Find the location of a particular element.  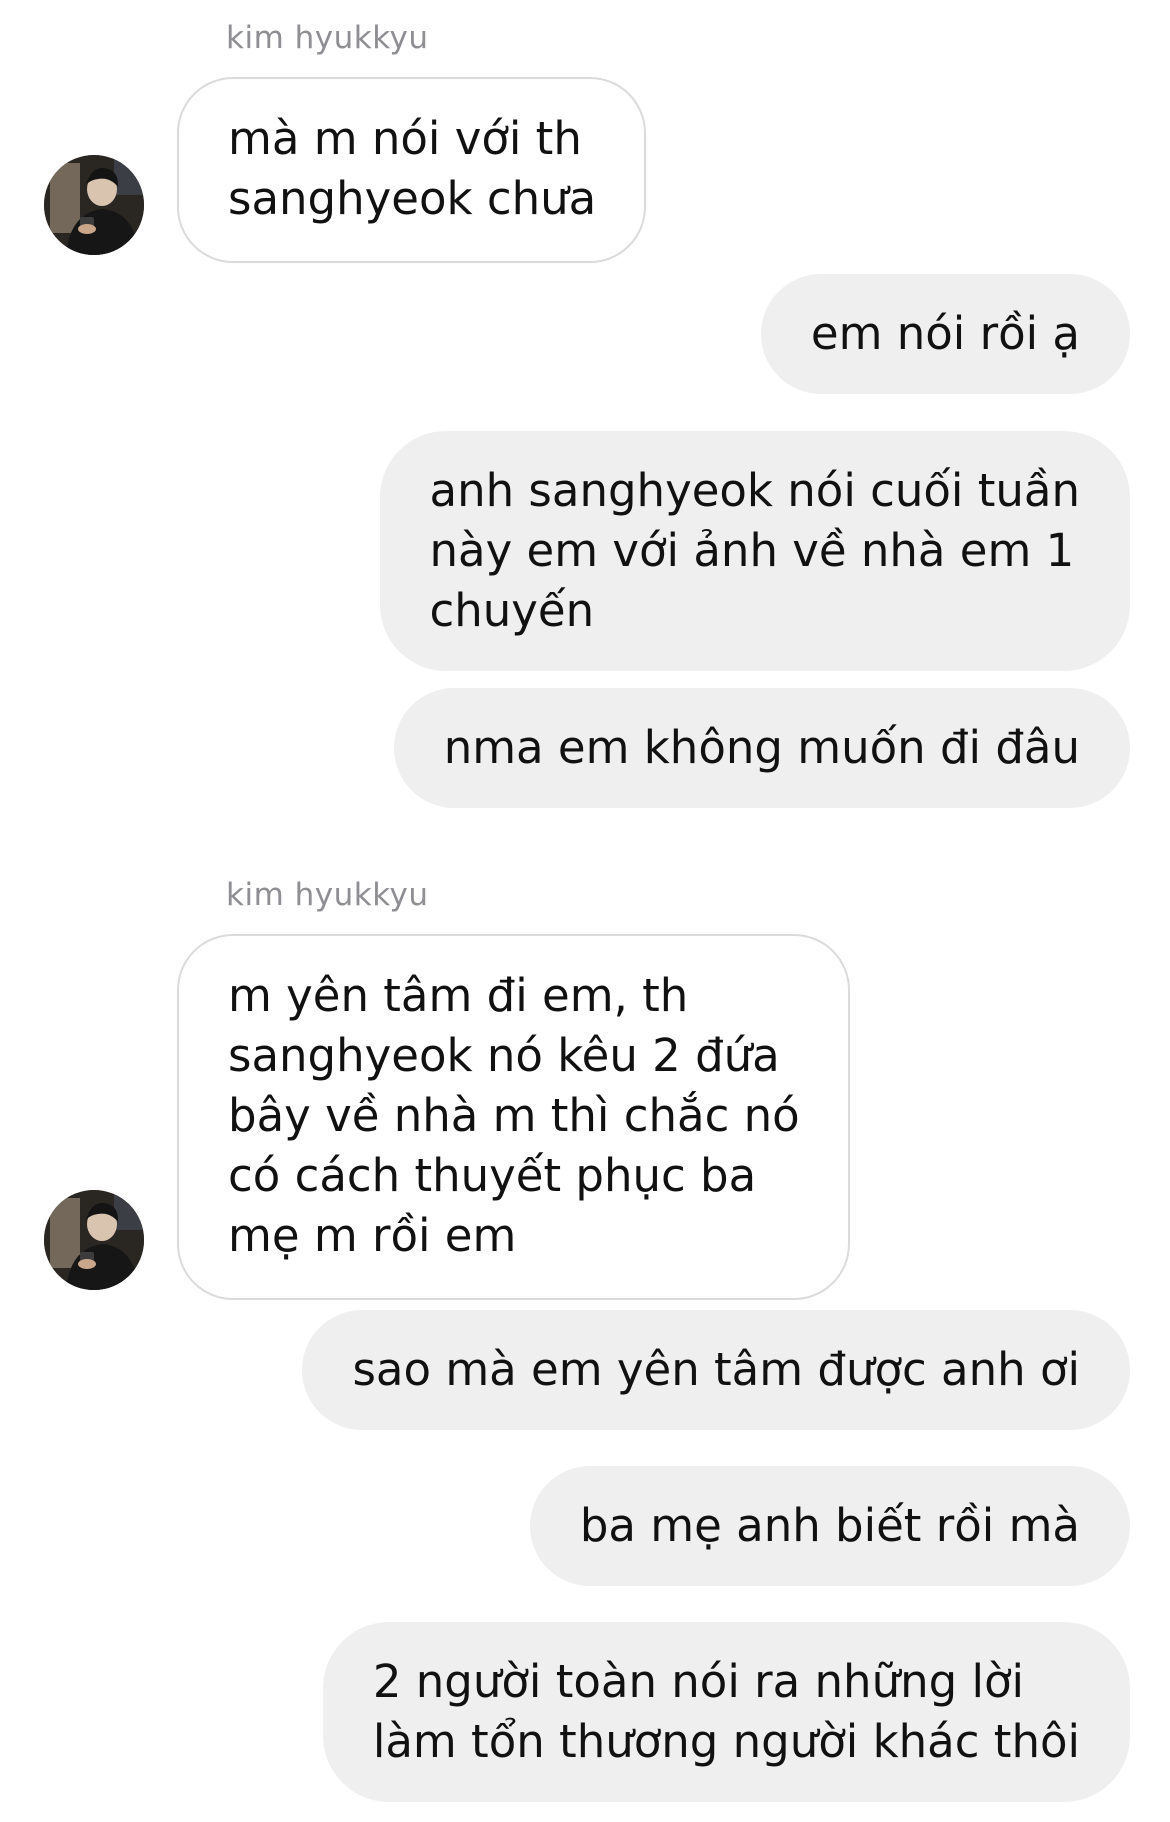

incoming-message-bubble: mà m nói với th sanghyeok chưa is located at coordinates (412, 170).